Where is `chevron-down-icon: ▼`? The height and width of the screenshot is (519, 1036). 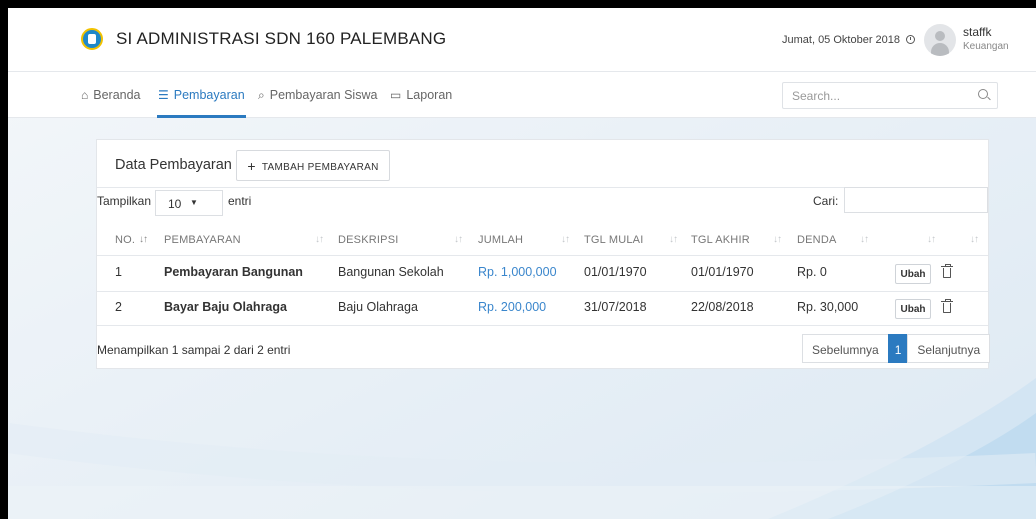 chevron-down-icon: ▼ is located at coordinates (194, 202).